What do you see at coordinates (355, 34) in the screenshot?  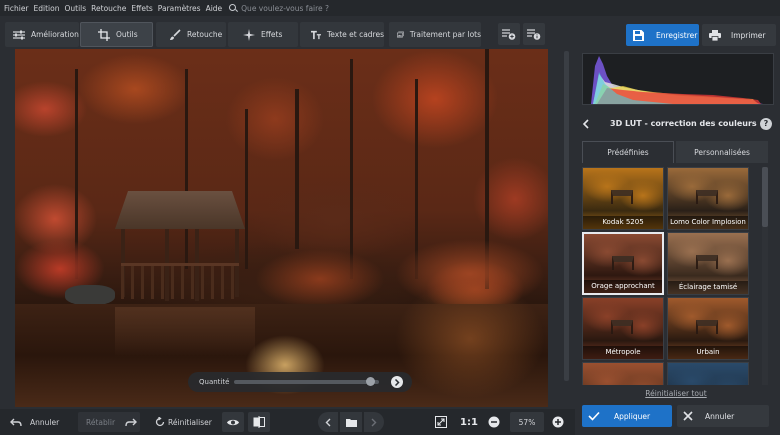 I see `tab-texte-cadres-label: Texte et cadres` at bounding box center [355, 34].